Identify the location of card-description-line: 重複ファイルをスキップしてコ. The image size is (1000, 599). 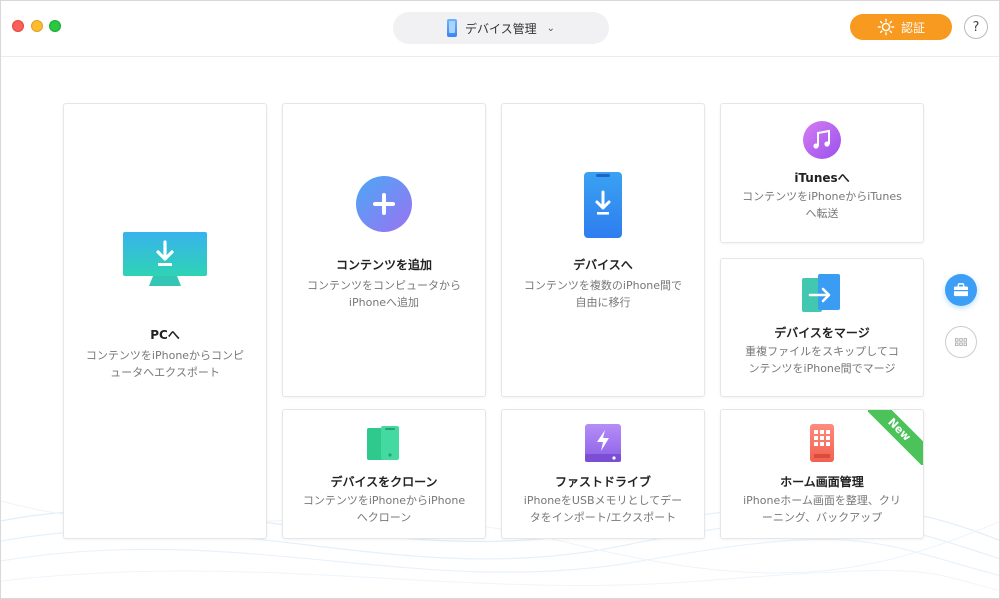
(822, 351).